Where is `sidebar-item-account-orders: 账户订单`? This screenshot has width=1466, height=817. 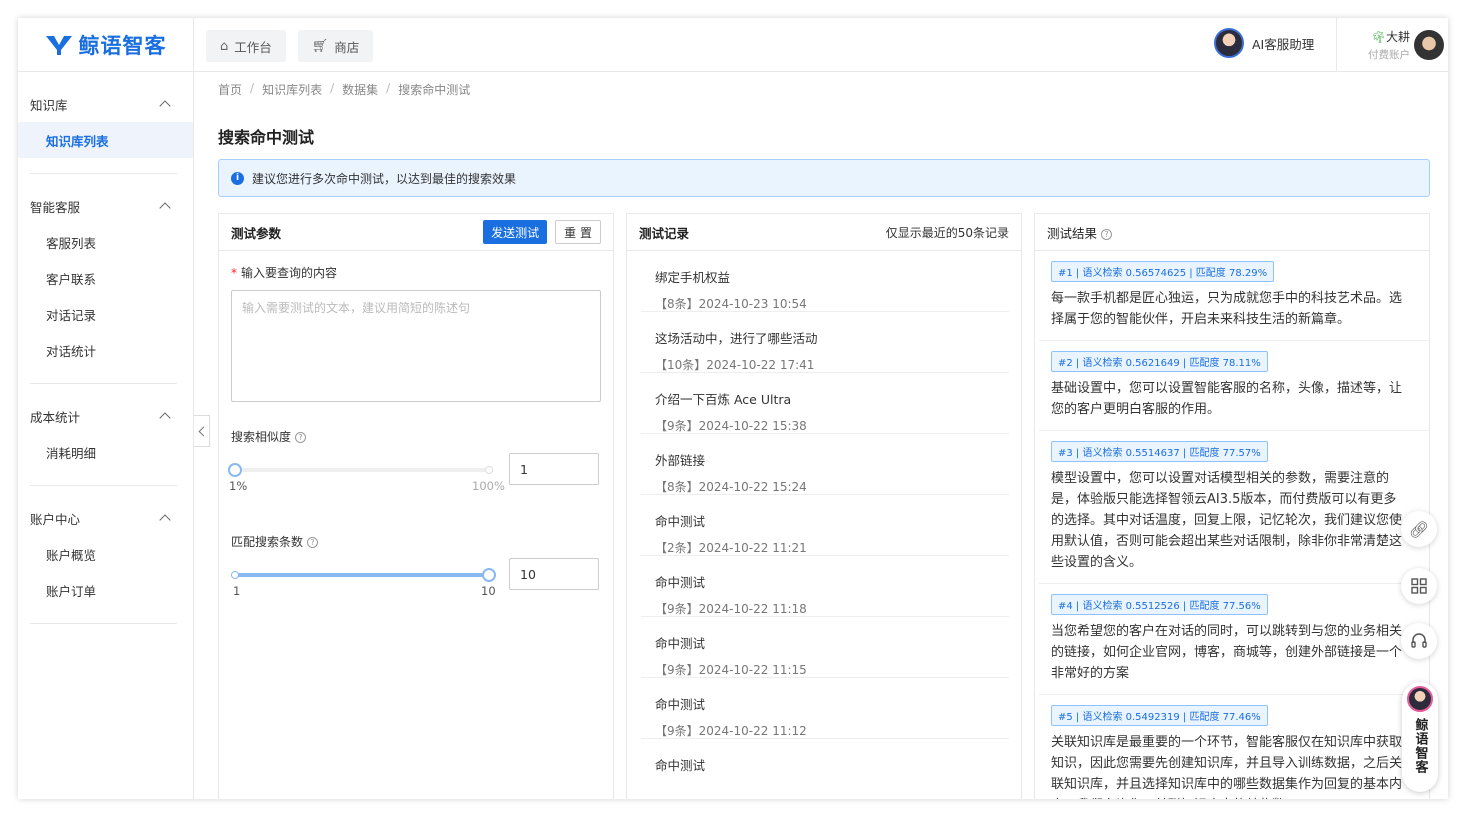
sidebar-item-account-orders: 账户订单 is located at coordinates (105, 590).